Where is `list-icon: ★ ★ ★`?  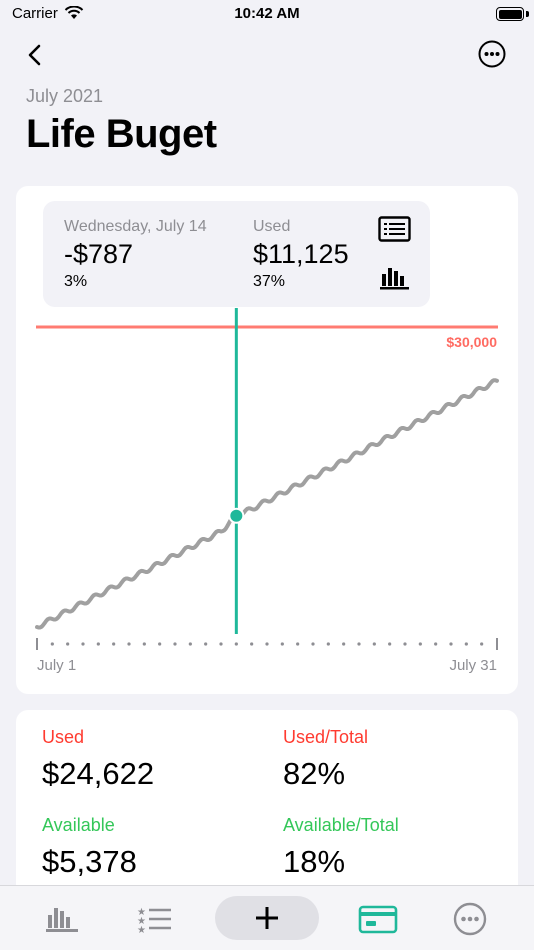 list-icon: ★ ★ ★ is located at coordinates (154, 920).